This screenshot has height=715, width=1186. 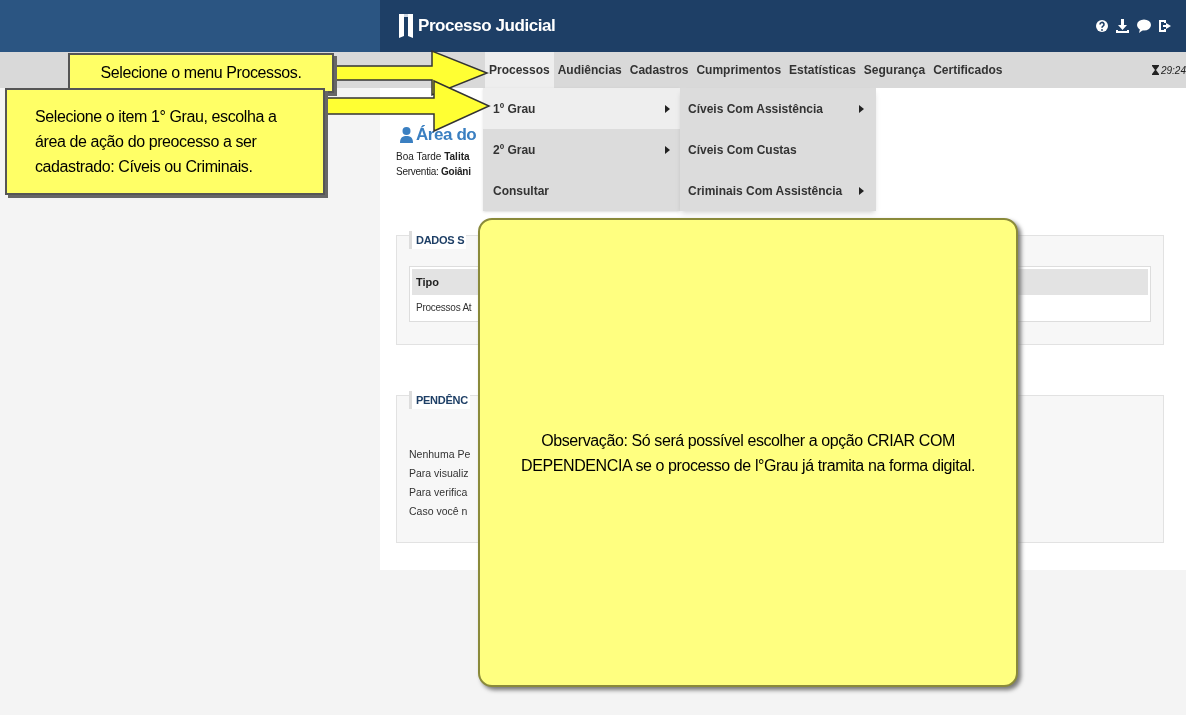 I want to click on hourglass-icon, so click(x=1155, y=70).